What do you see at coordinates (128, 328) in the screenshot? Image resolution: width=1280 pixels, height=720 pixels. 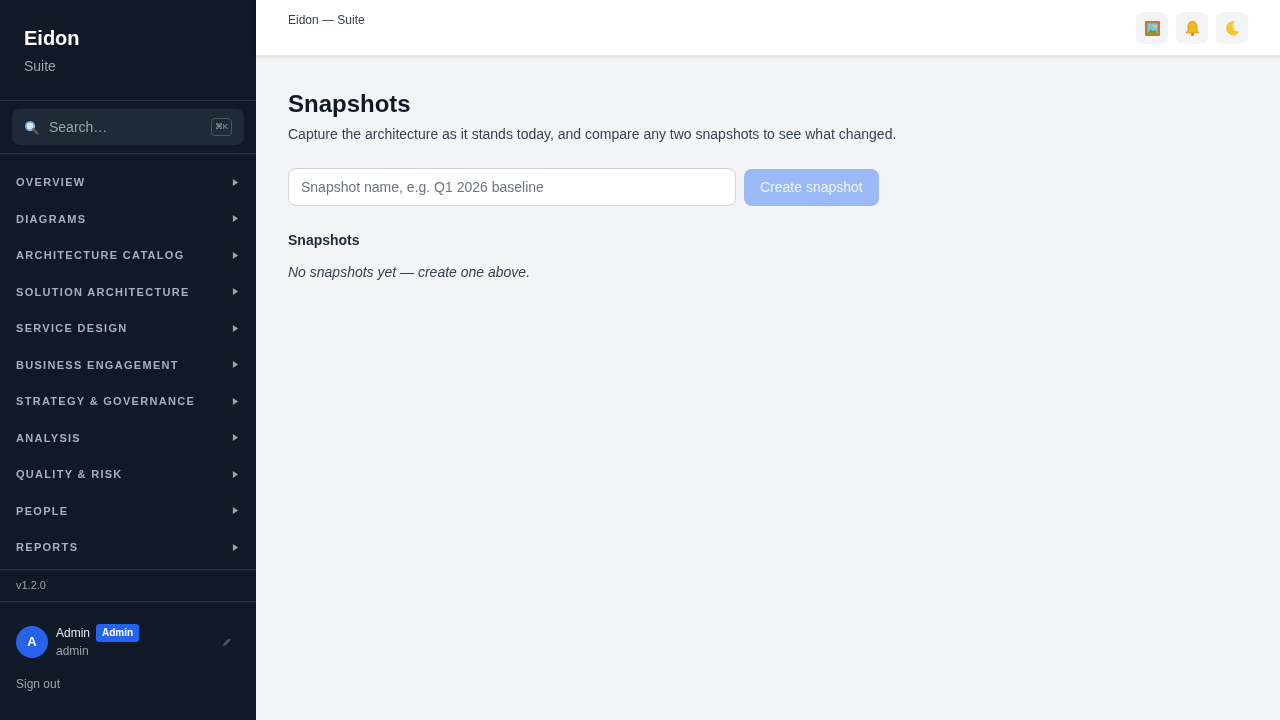 I see `nav-section: SERVICE DESIGN` at bounding box center [128, 328].